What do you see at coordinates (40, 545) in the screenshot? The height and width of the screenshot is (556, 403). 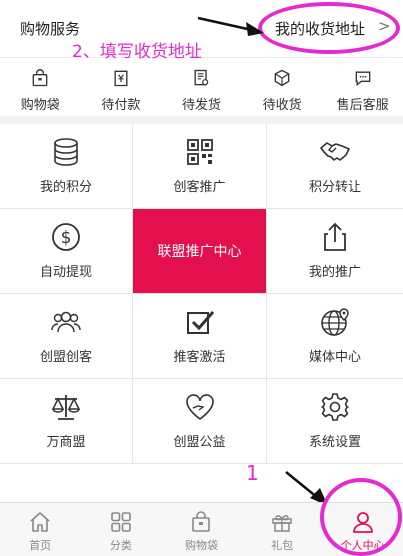 I see `tab-label: 首页` at bounding box center [40, 545].